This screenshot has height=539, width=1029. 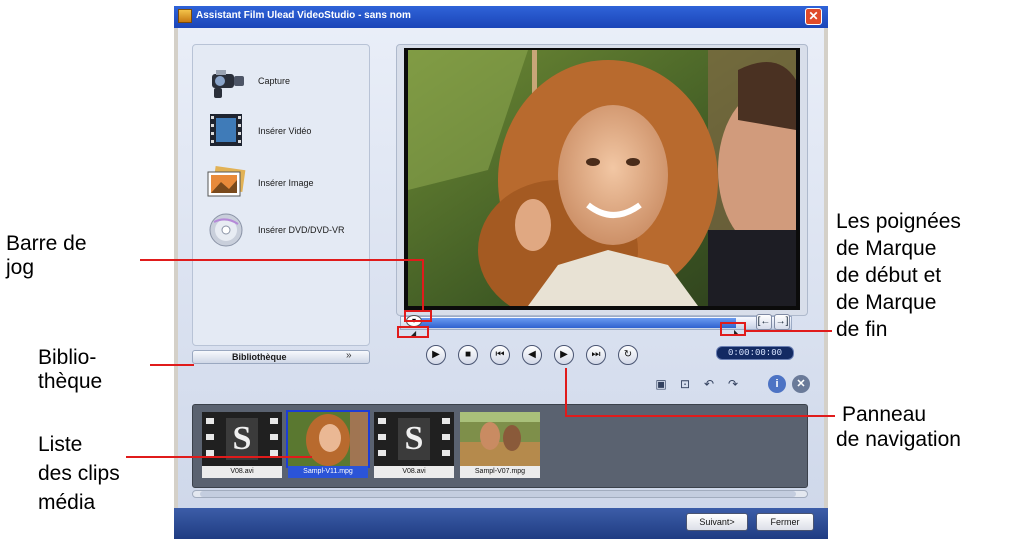 I want to click on capture-option: Capture, so click(x=274, y=81).